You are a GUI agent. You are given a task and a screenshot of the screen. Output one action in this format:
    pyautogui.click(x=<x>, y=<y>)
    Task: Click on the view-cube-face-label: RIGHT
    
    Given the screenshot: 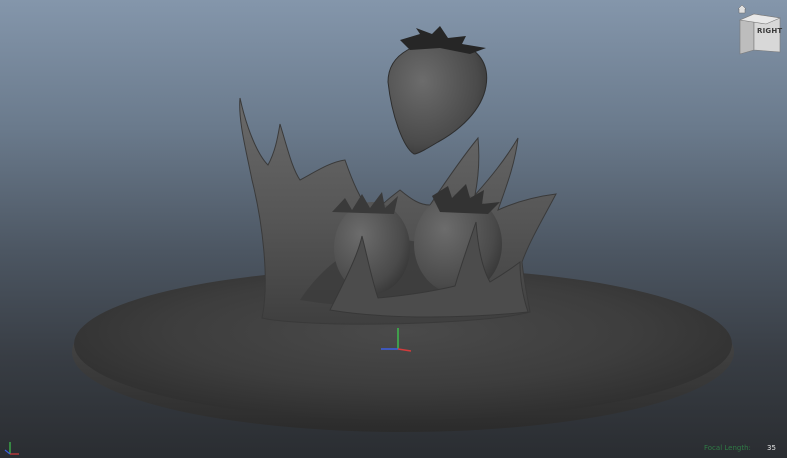 What is the action you would take?
    pyautogui.click(x=769, y=31)
    